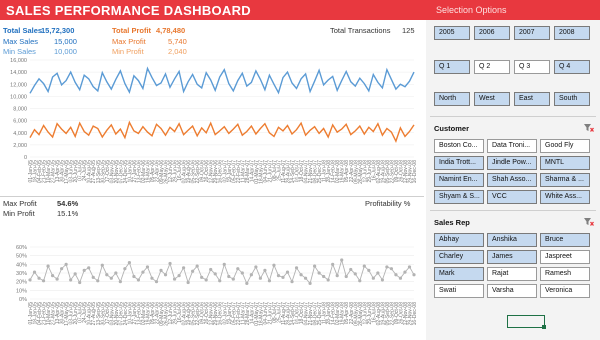 The image size is (600, 340). What do you see at coordinates (492, 99) in the screenshot?
I see `region-chip-west: West` at bounding box center [492, 99].